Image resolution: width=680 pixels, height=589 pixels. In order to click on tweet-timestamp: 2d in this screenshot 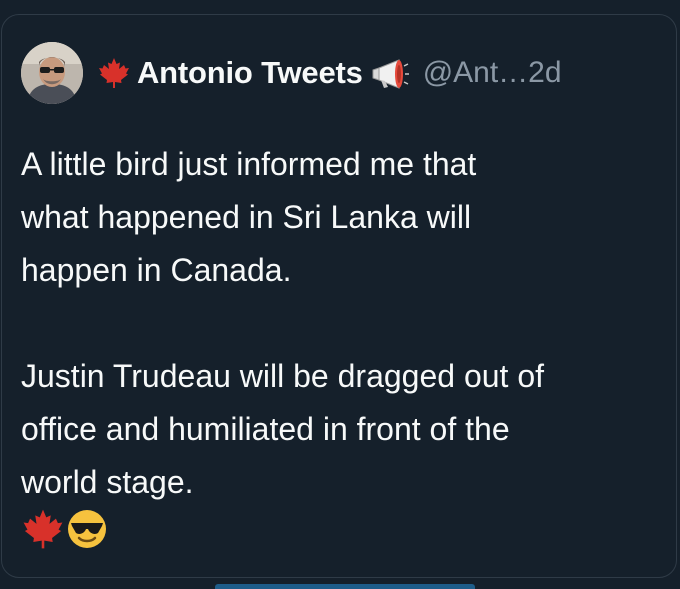, I will do `click(544, 73)`.